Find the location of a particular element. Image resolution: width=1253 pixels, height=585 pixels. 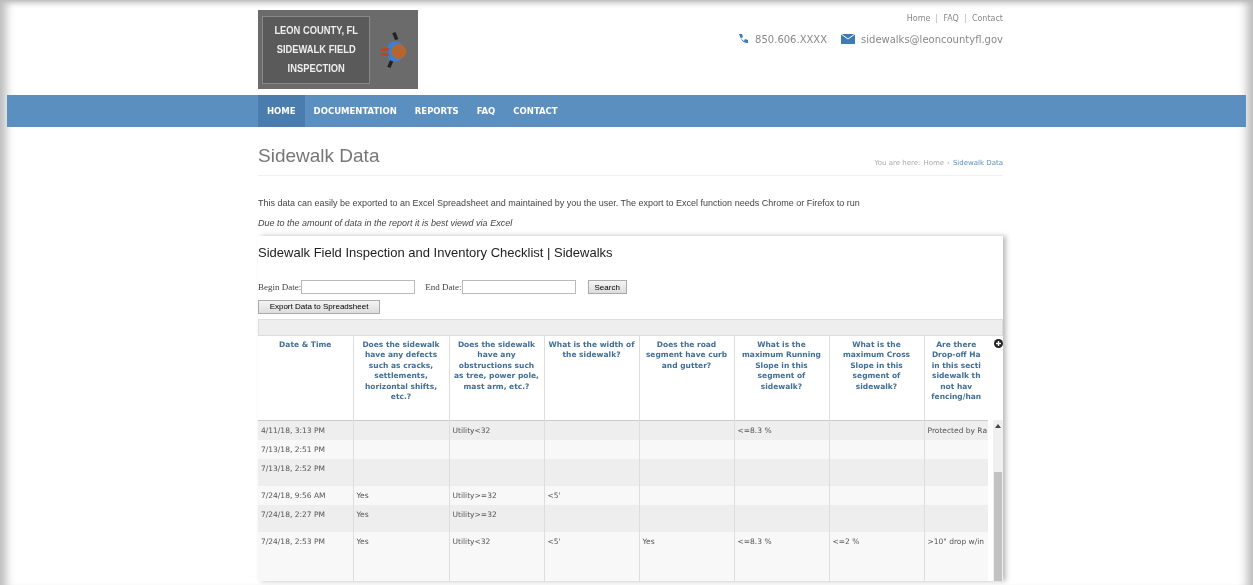

field-label: Begin Date: is located at coordinates (280, 287).